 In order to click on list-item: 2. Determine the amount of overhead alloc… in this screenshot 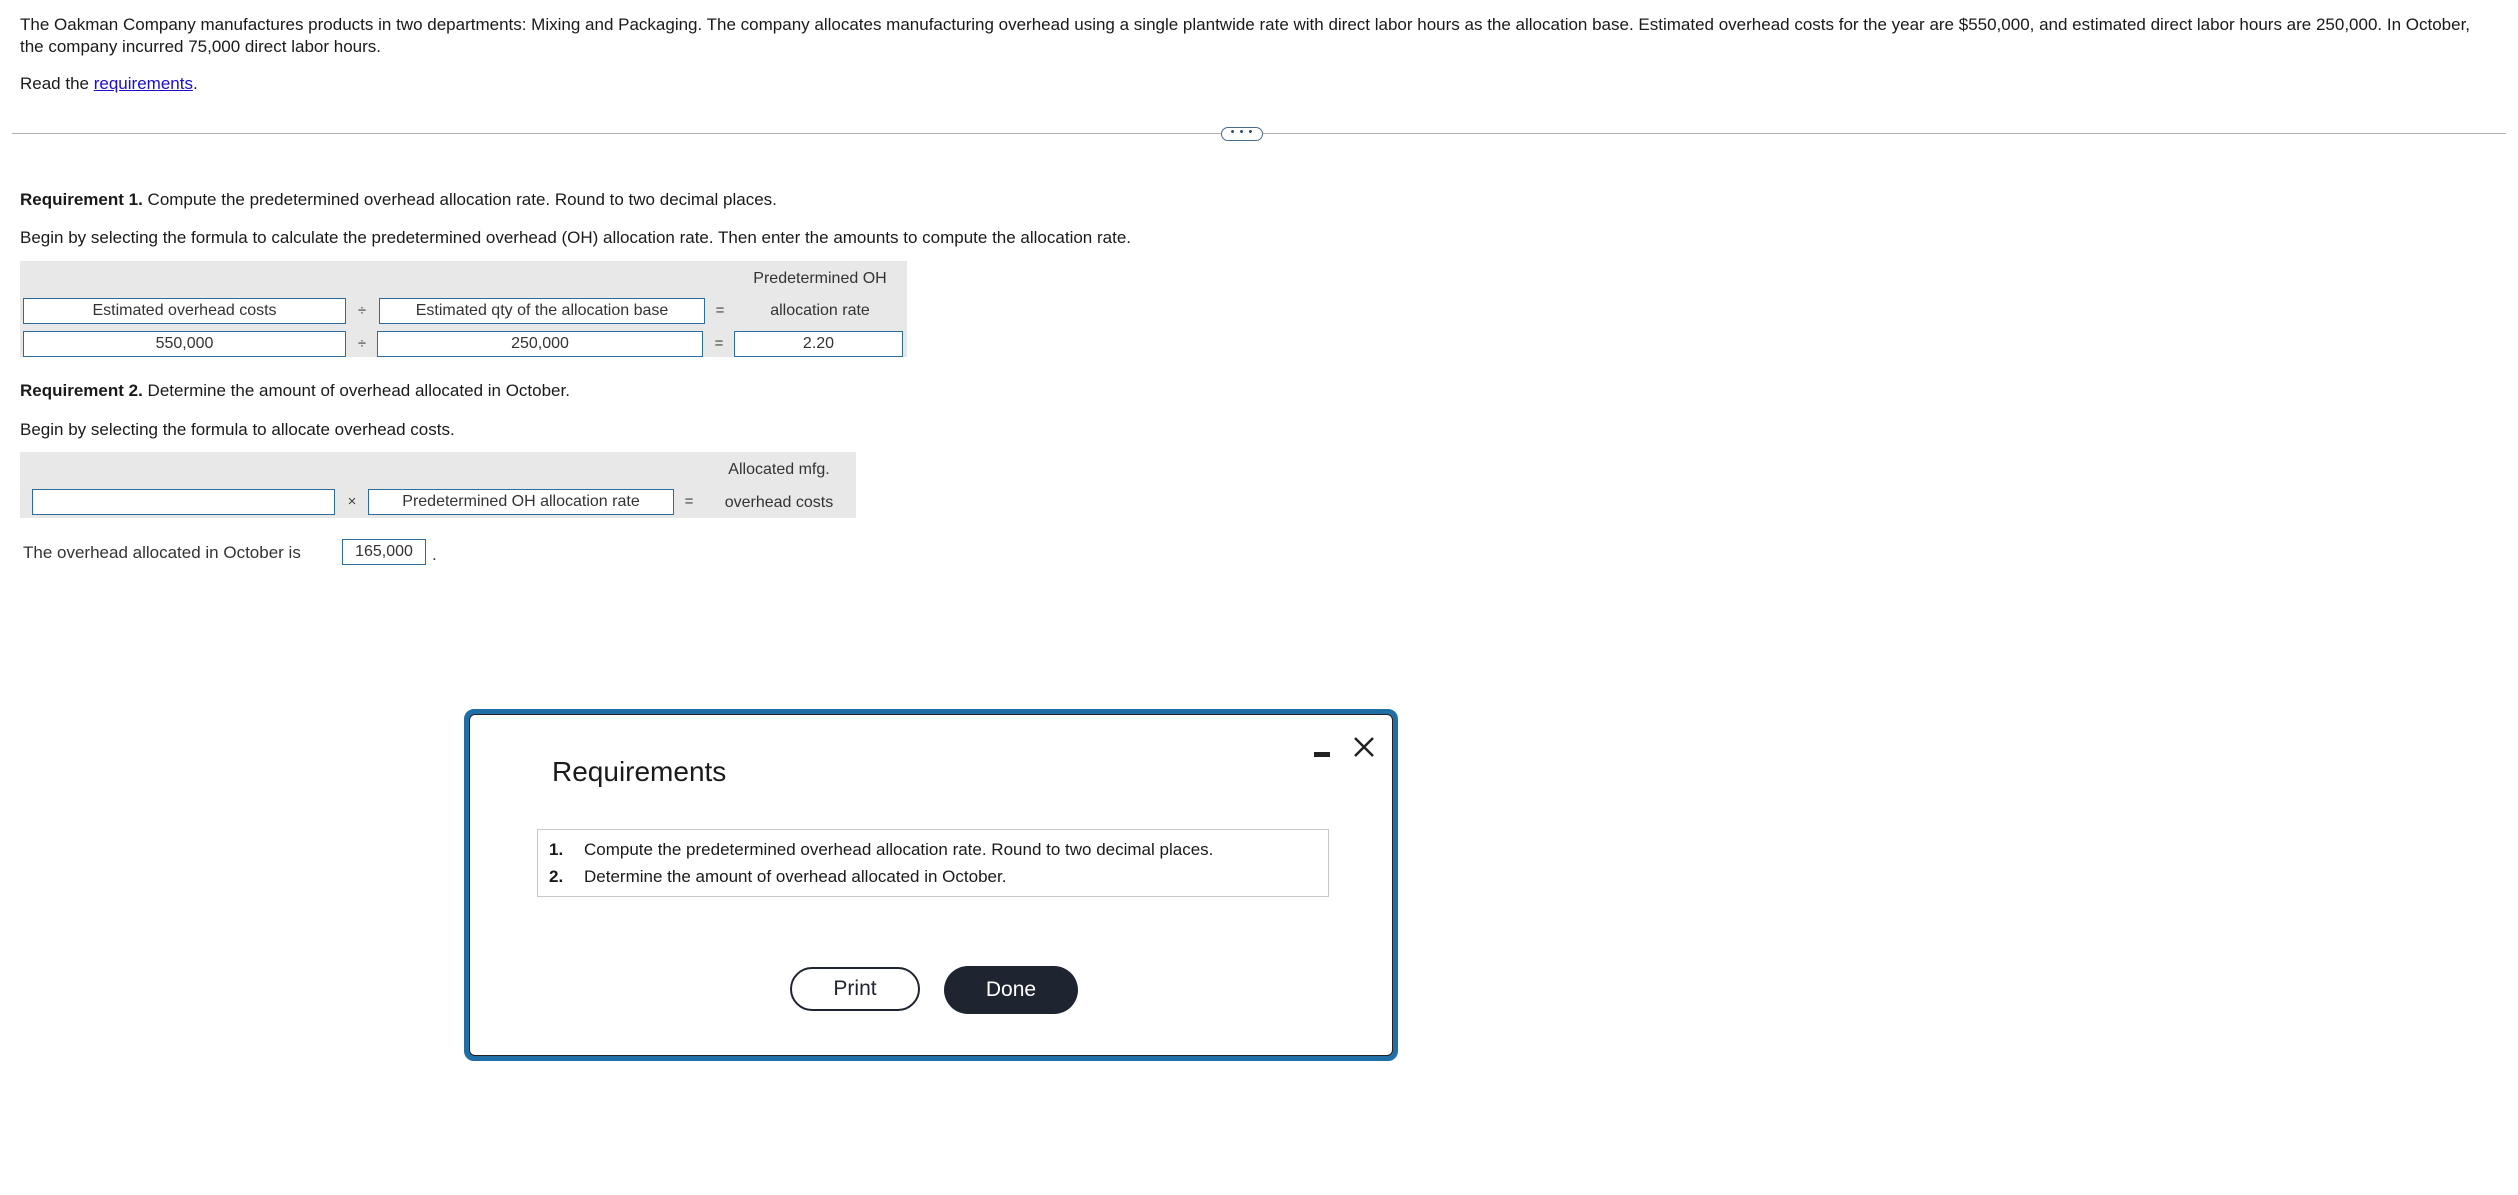, I will do `click(778, 876)`.